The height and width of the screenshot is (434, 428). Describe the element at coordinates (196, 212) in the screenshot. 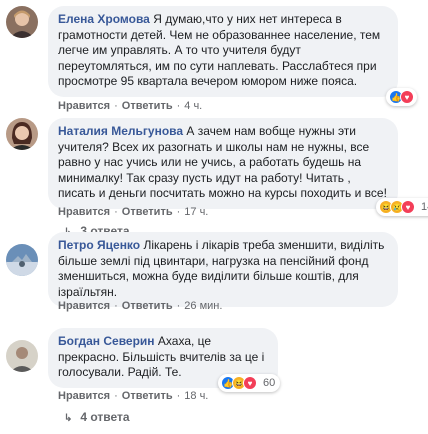

I see `comment-time: 17 ч.` at that location.